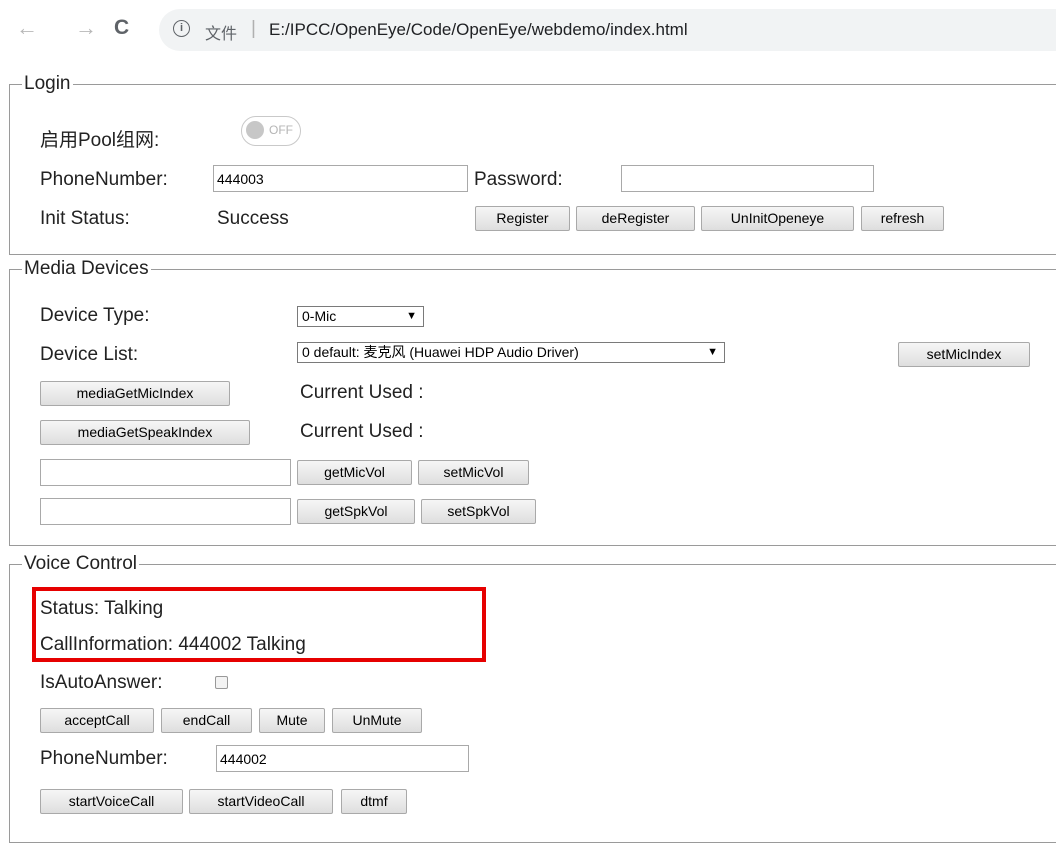  Describe the element at coordinates (374, 801) in the screenshot. I see `dtmf-button: dtmf` at that location.